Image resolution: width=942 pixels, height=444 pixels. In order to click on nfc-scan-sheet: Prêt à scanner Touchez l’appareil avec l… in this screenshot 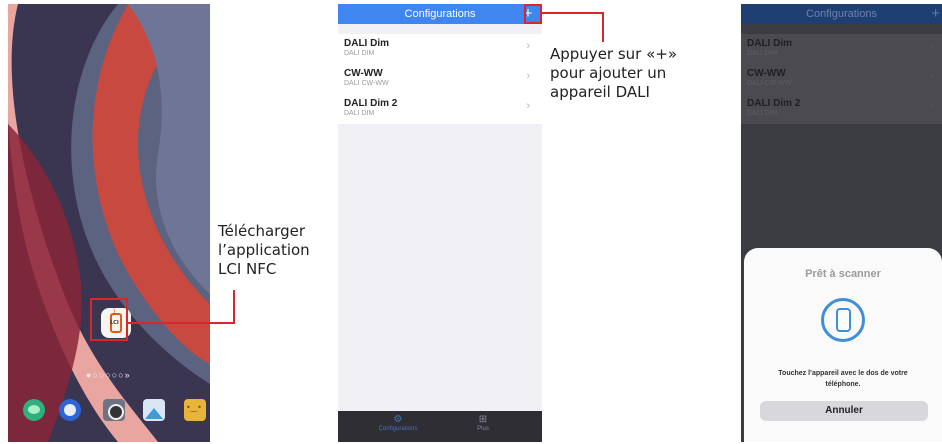, I will do `click(843, 345)`.